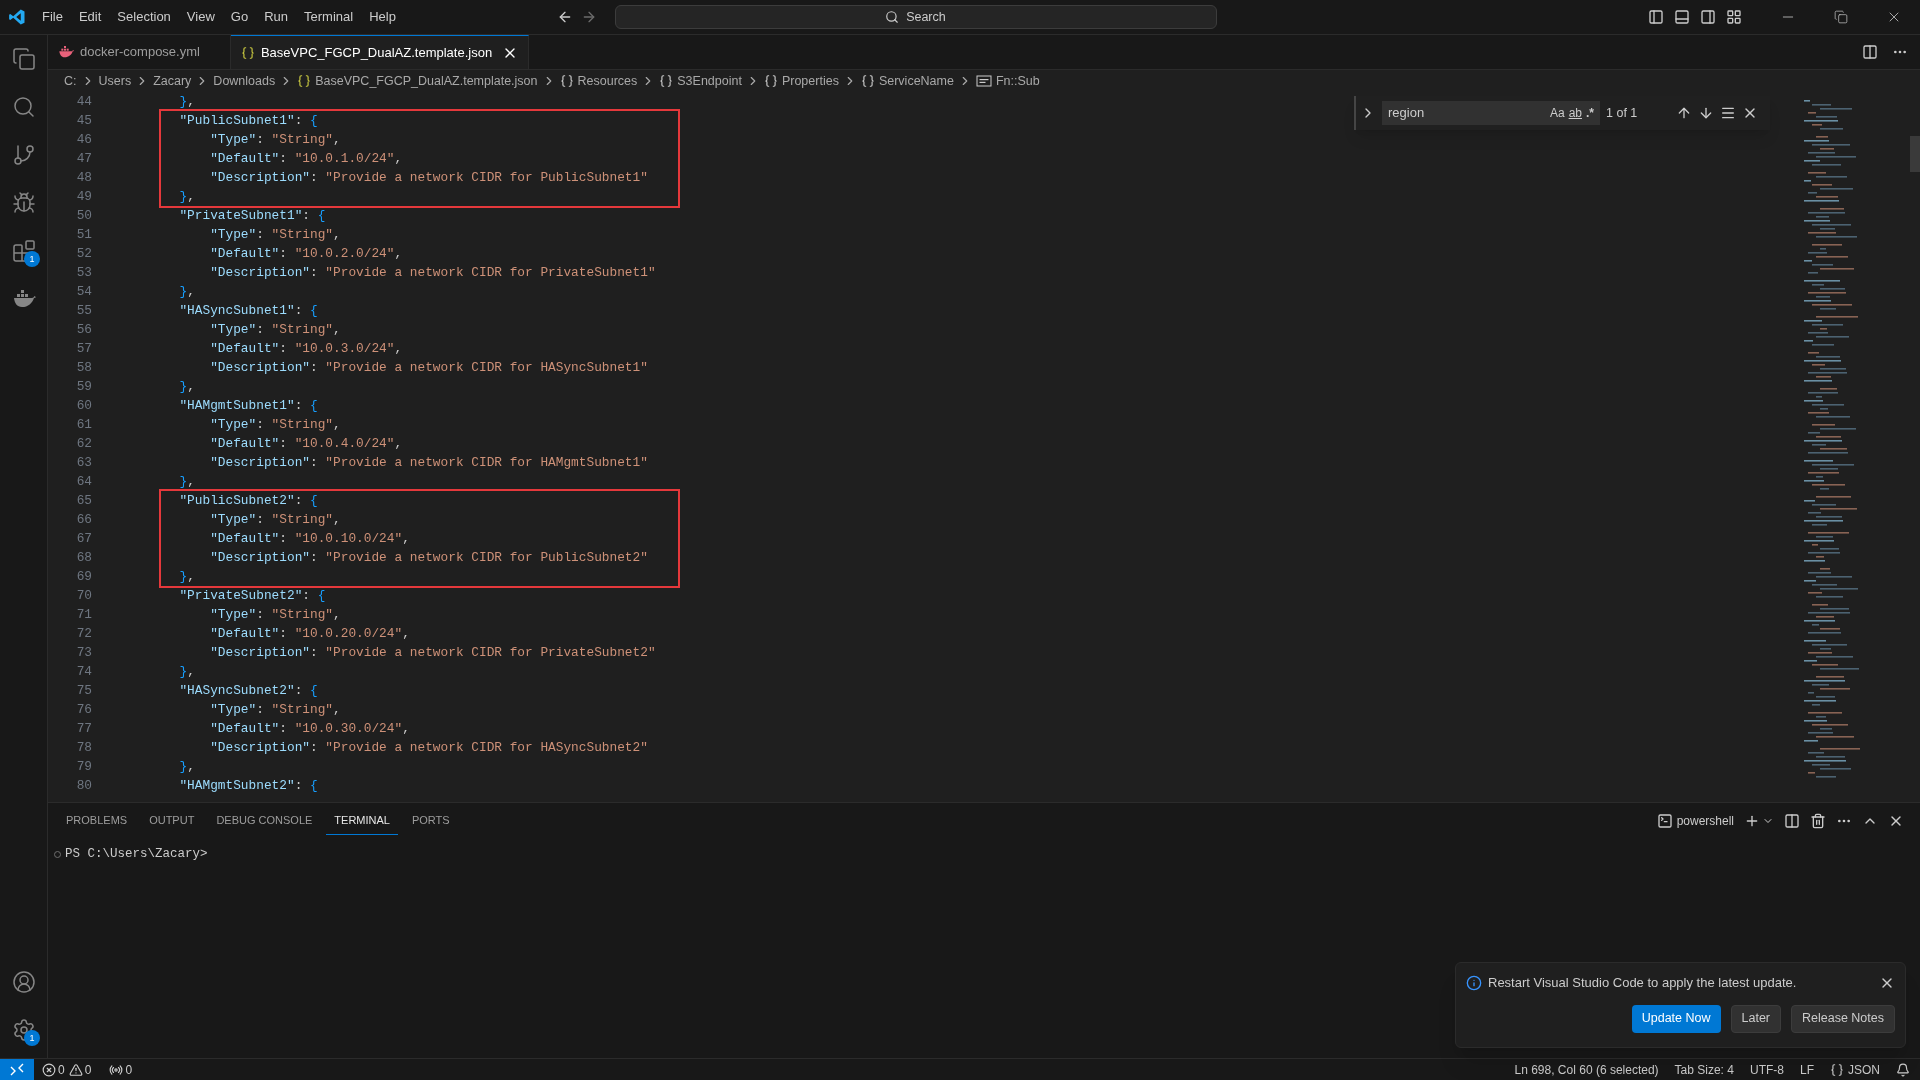  What do you see at coordinates (244, 81) in the screenshot?
I see `breadcrumb-item: Downloads` at bounding box center [244, 81].